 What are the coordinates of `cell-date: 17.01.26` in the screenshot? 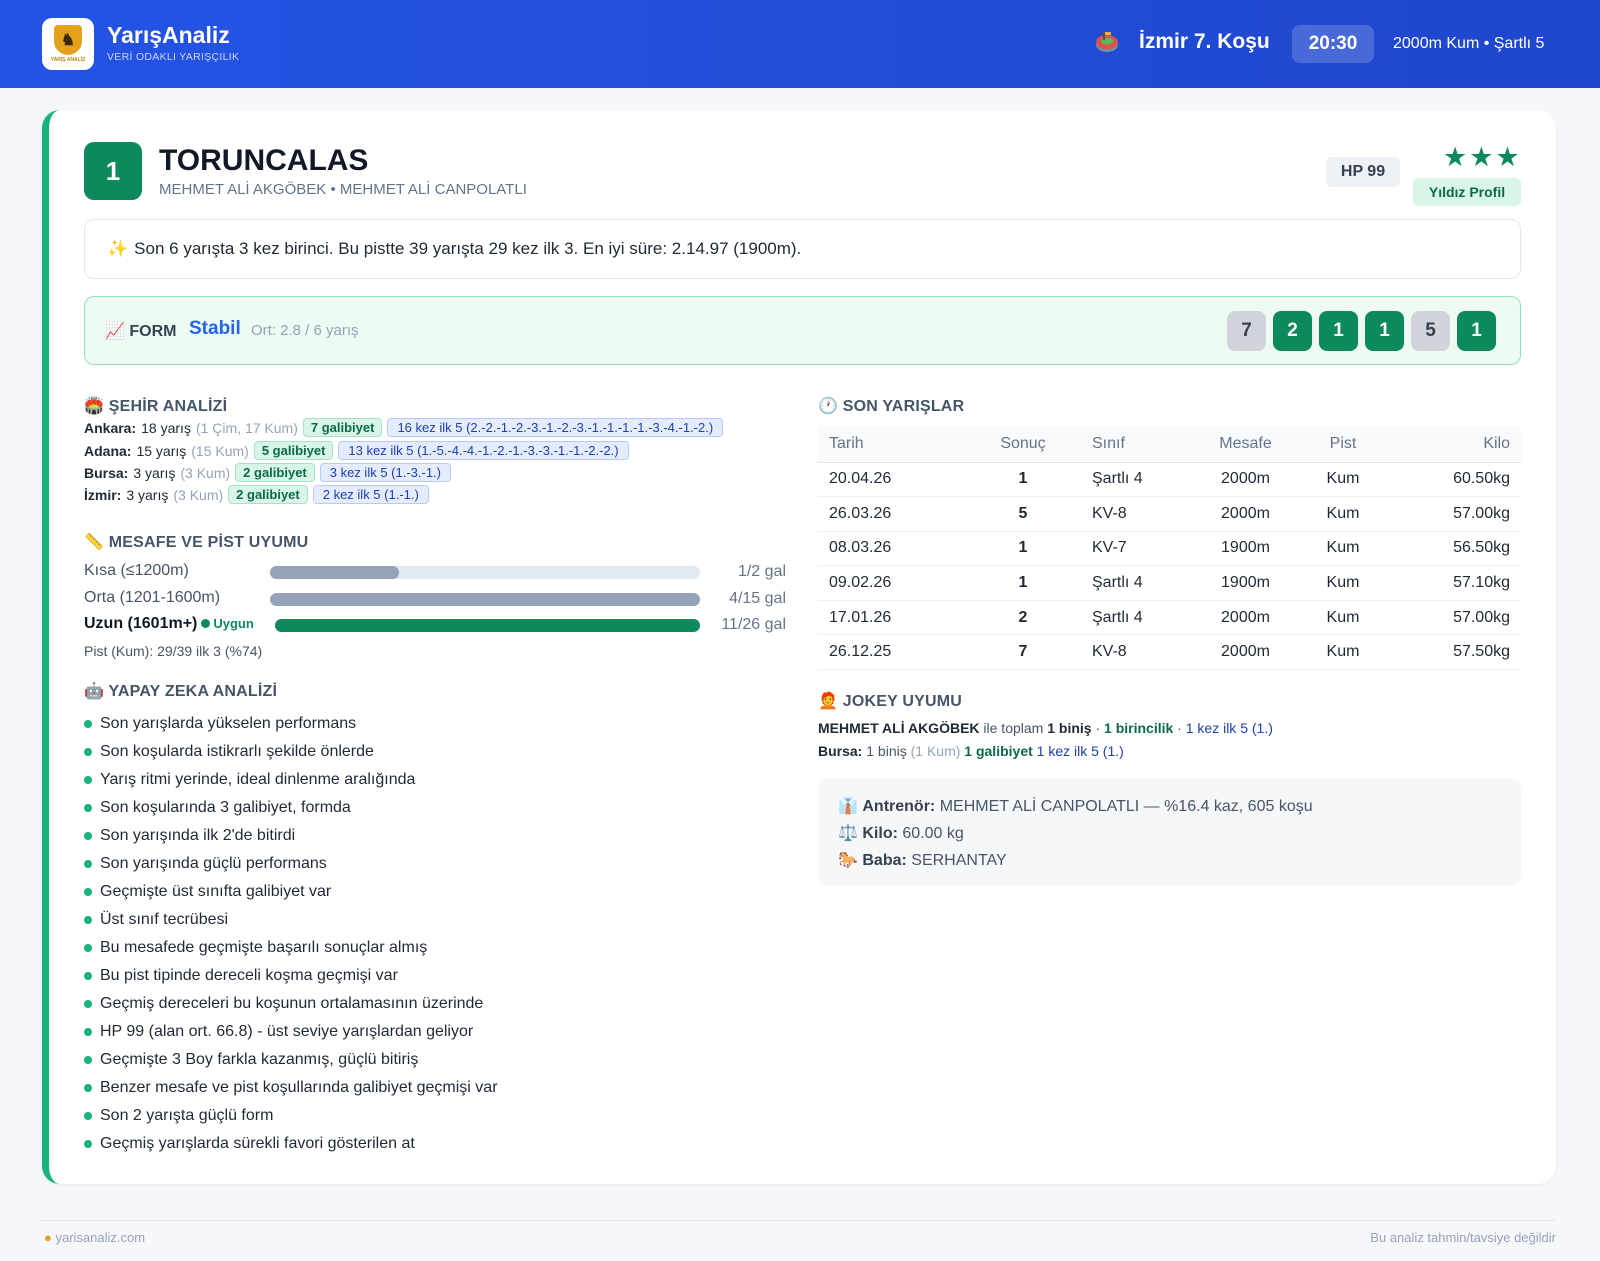 It's located at (903, 618).